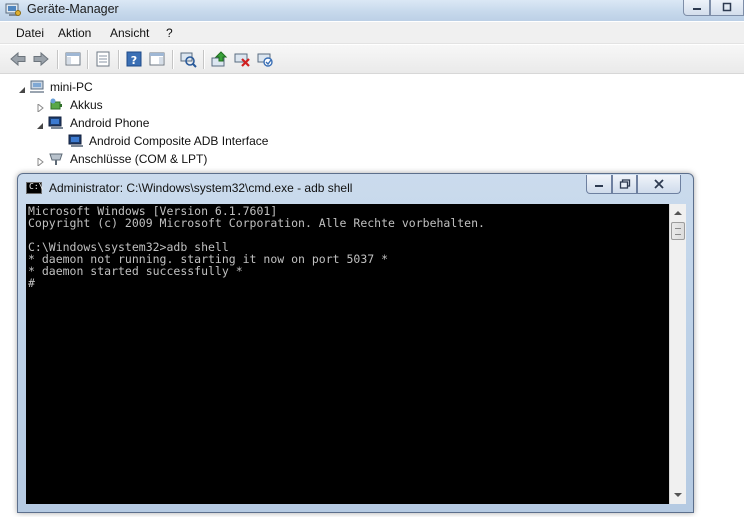 The height and width of the screenshot is (517, 744). Describe the element at coordinates (150, 87) in the screenshot. I see `tree-root: mini-PC` at that location.